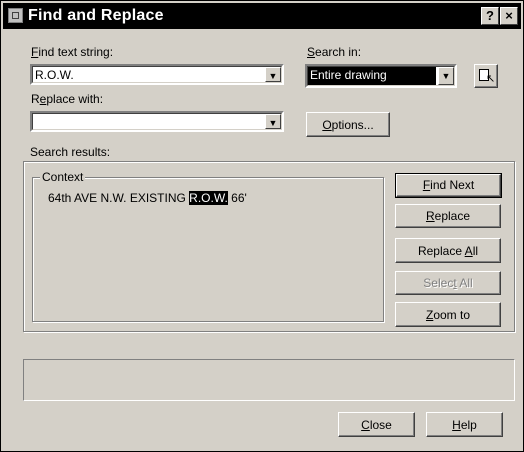 Image resolution: width=524 pixels, height=452 pixels. Describe the element at coordinates (96, 15) in the screenshot. I see `window-title: Find and Replace` at that location.